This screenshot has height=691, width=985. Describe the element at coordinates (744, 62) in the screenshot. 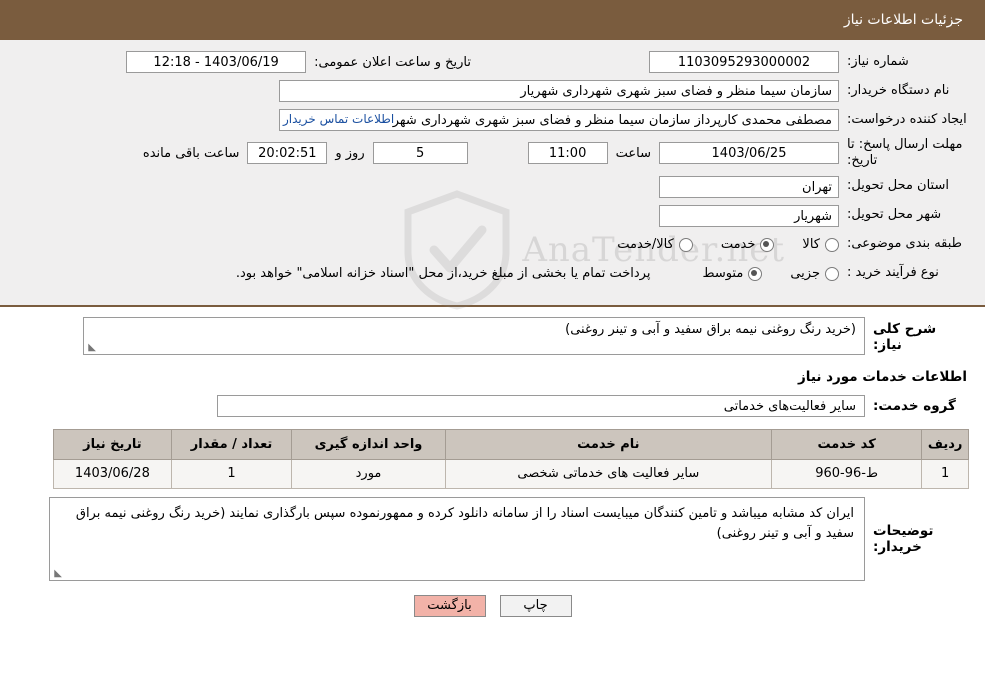

I see `need-number-value: 1103095293000002` at that location.